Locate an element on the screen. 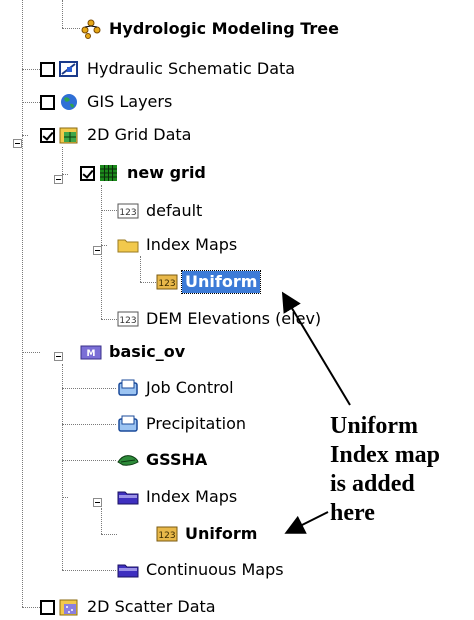  tree-item-uniform-2: 123 Uniform is located at coordinates (208, 534).